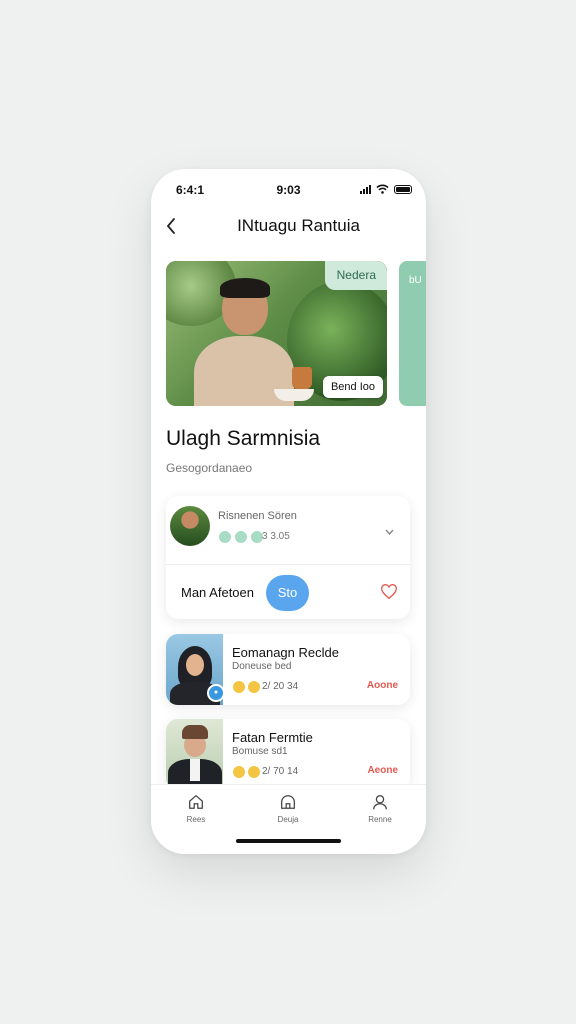  Describe the element at coordinates (382, 770) in the screenshot. I see `list-item-badge: Aeone` at that location.